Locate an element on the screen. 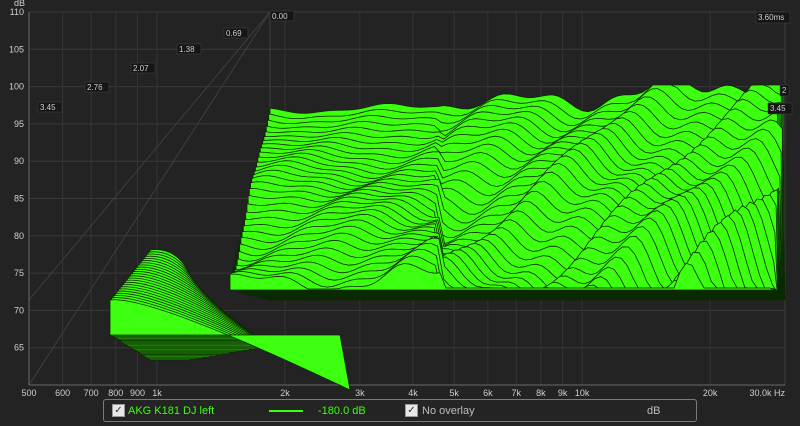 This screenshot has height=426, width=800. y-tick-label: 110 is located at coordinates (17, 12).